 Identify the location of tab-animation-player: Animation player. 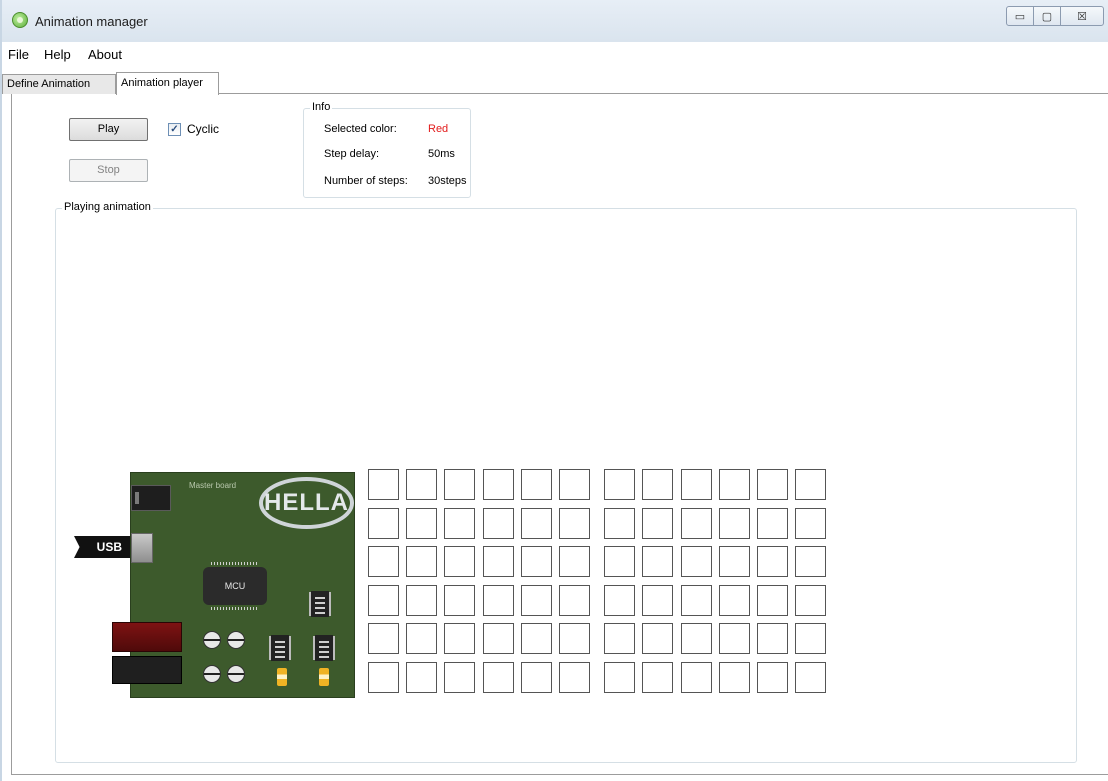
(167, 83).